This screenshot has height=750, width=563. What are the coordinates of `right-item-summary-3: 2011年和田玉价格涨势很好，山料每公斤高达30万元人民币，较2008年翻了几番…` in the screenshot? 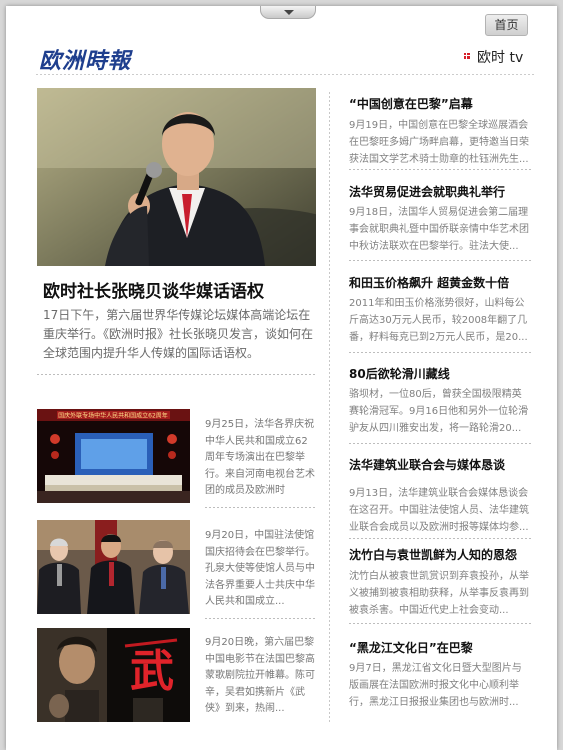 It's located at (438, 320).